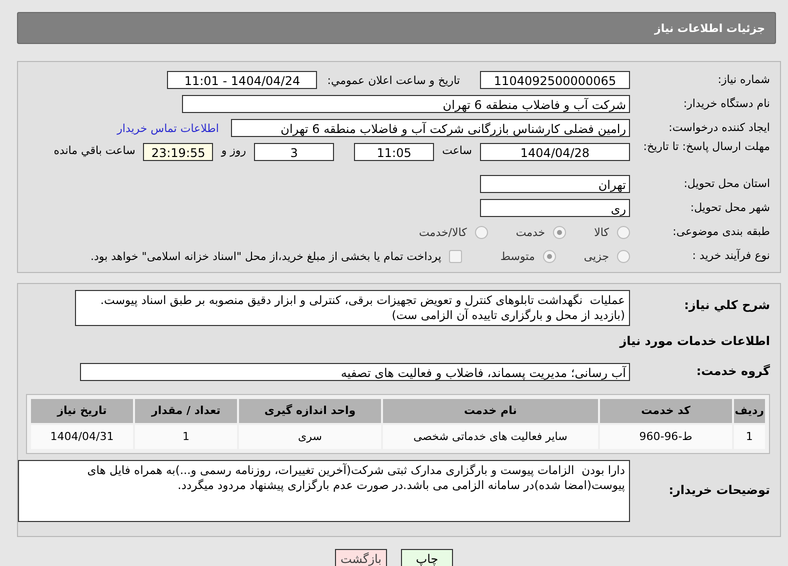 Image resolution: width=788 pixels, height=566 pixels. I want to click on requester-field: رامین فضلی کارشناس بازرگانی شرکت آب و فاضلاب منطقه 6 تهران, so click(430, 128).